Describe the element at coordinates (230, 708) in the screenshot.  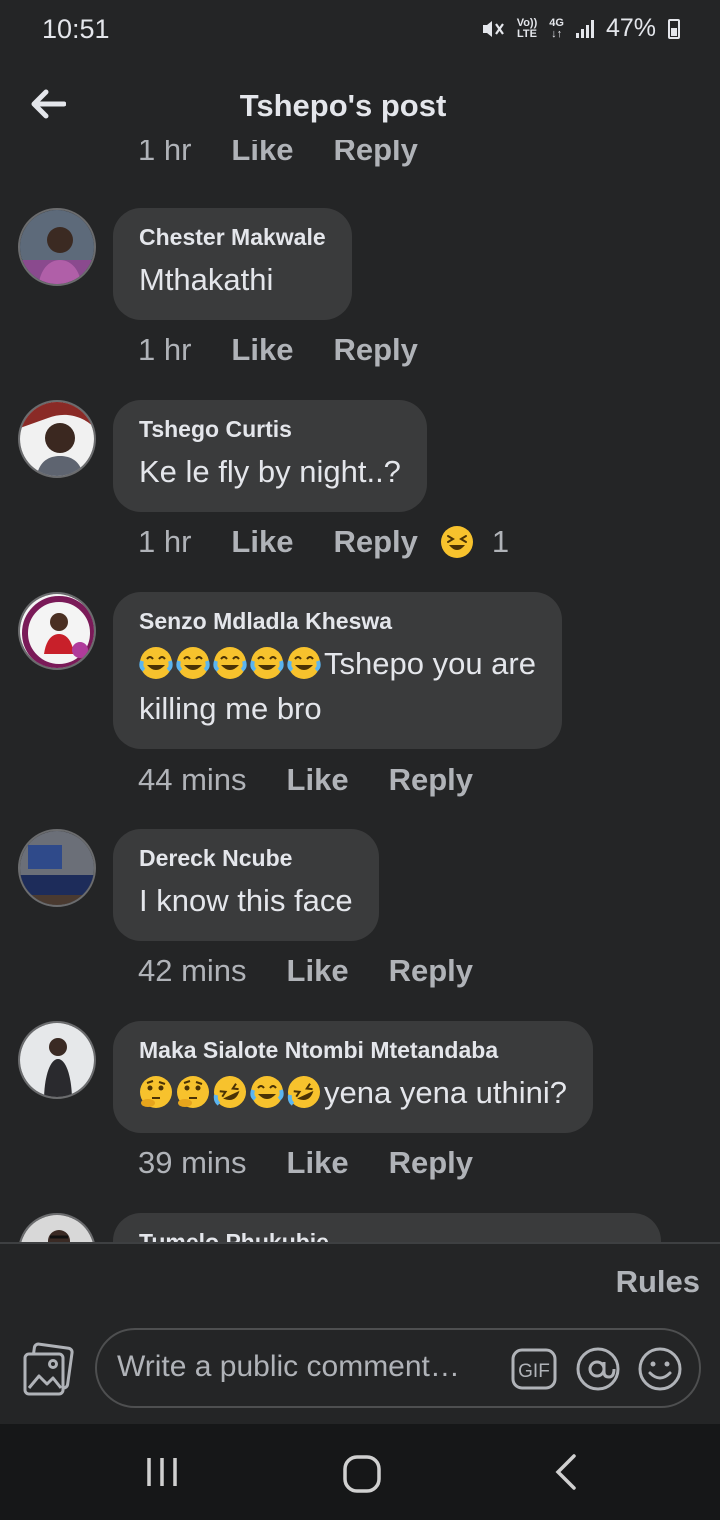
I see `comment-text-line2: killing me bro` at that location.